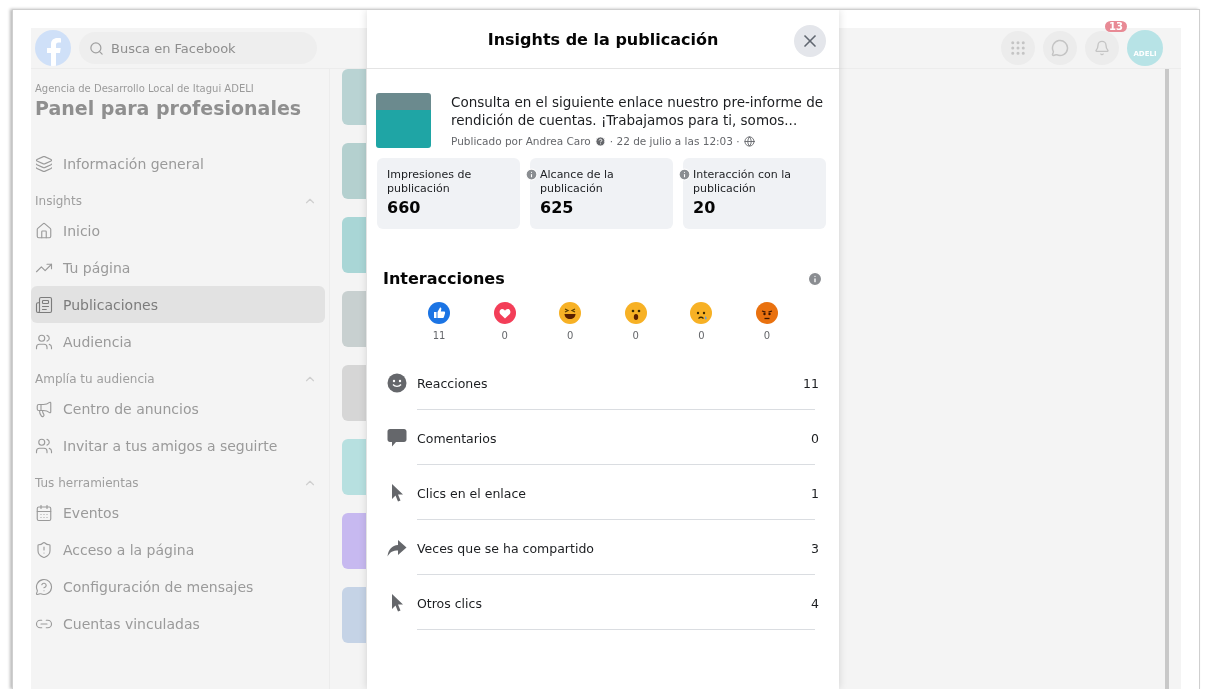 The width and height of the screenshot is (1210, 689). What do you see at coordinates (742, 182) in the screenshot?
I see `stat-label: Interacción con la publicación` at bounding box center [742, 182].